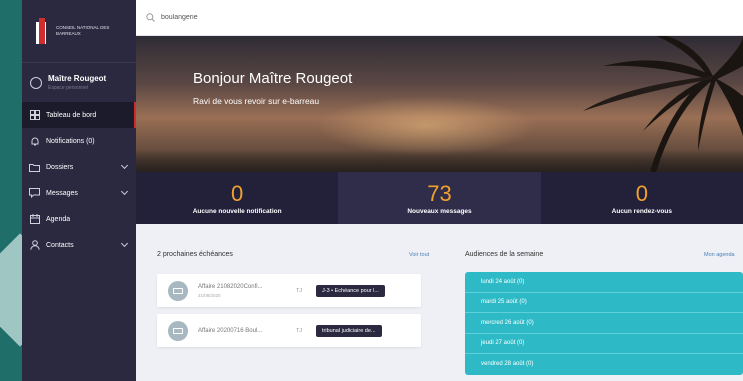  What do you see at coordinates (439, 193) in the screenshot?
I see `stat-value: 73` at bounding box center [439, 193].